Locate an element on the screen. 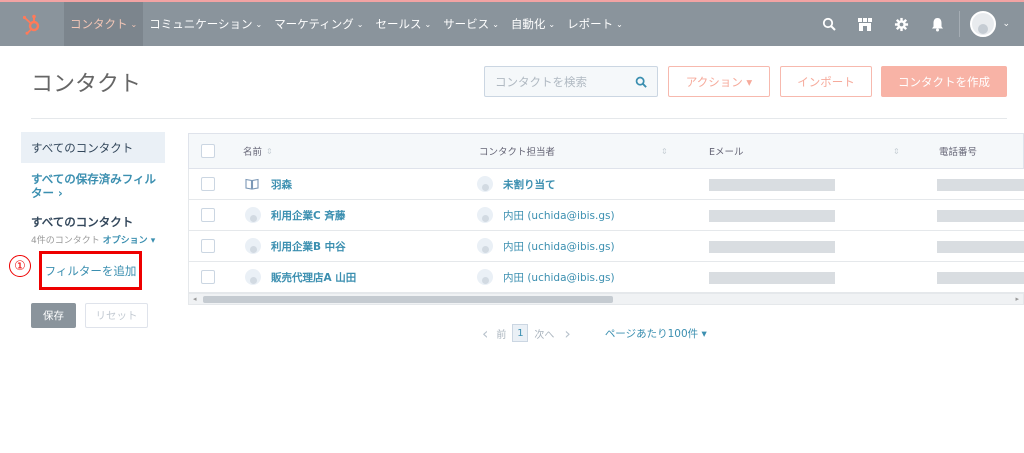 The image size is (1024, 453). column-header-email: Eメール is located at coordinates (726, 151).